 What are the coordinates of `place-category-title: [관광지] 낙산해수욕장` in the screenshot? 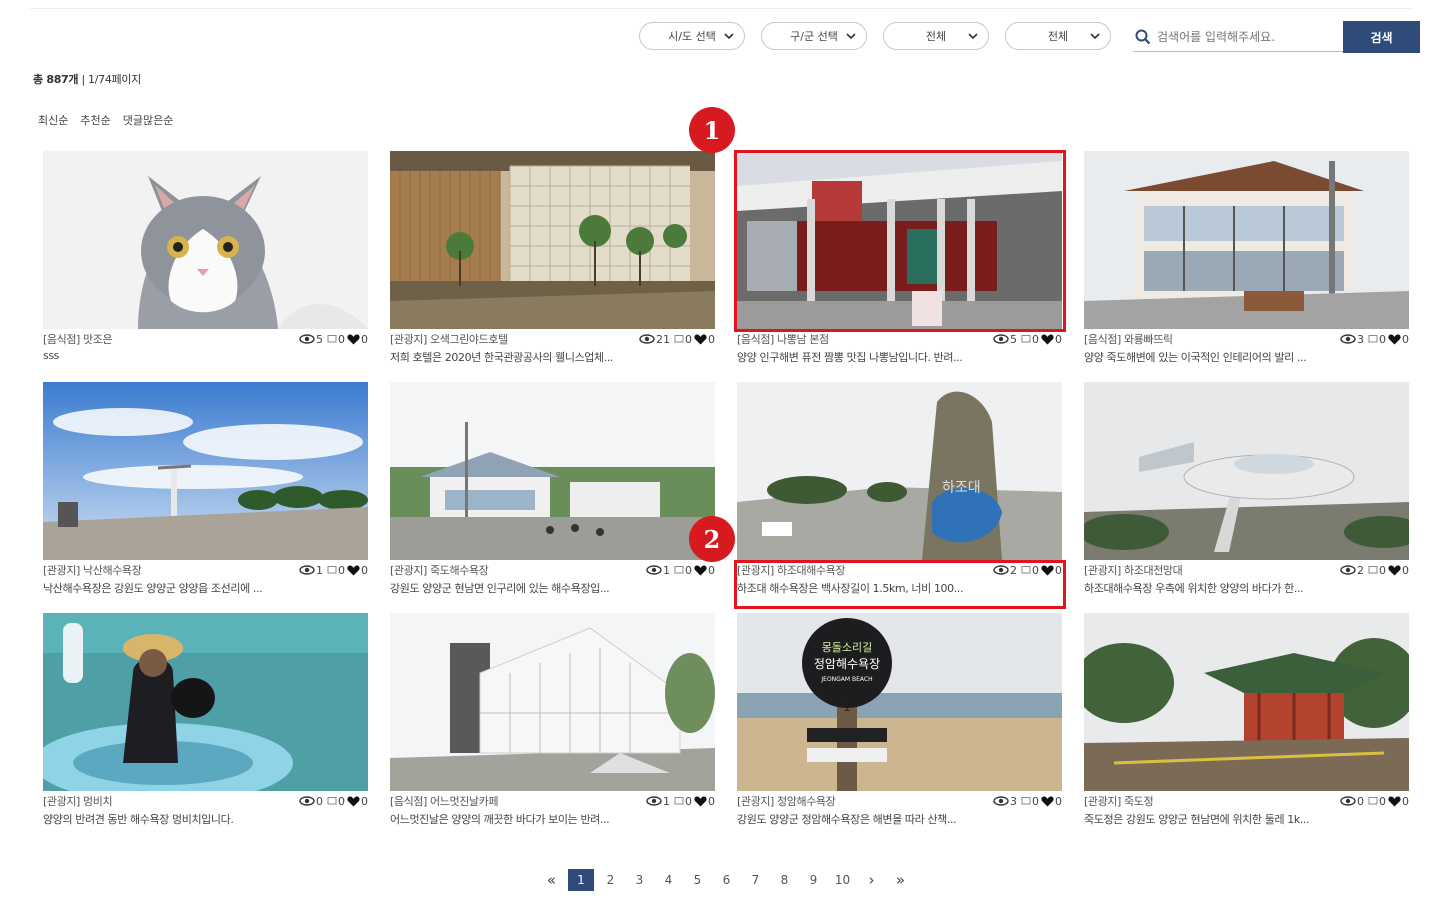 It's located at (92, 570).